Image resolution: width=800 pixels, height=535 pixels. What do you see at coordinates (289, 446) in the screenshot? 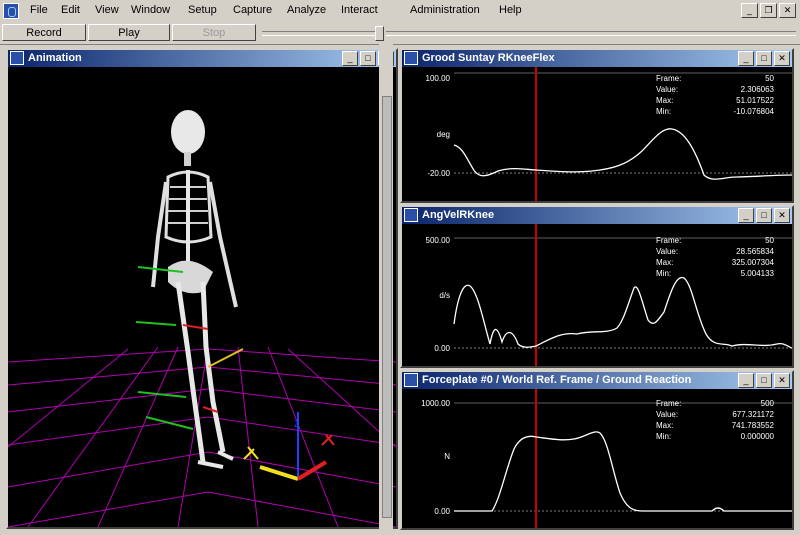
I see `coordinate-axes: Z` at bounding box center [289, 446].